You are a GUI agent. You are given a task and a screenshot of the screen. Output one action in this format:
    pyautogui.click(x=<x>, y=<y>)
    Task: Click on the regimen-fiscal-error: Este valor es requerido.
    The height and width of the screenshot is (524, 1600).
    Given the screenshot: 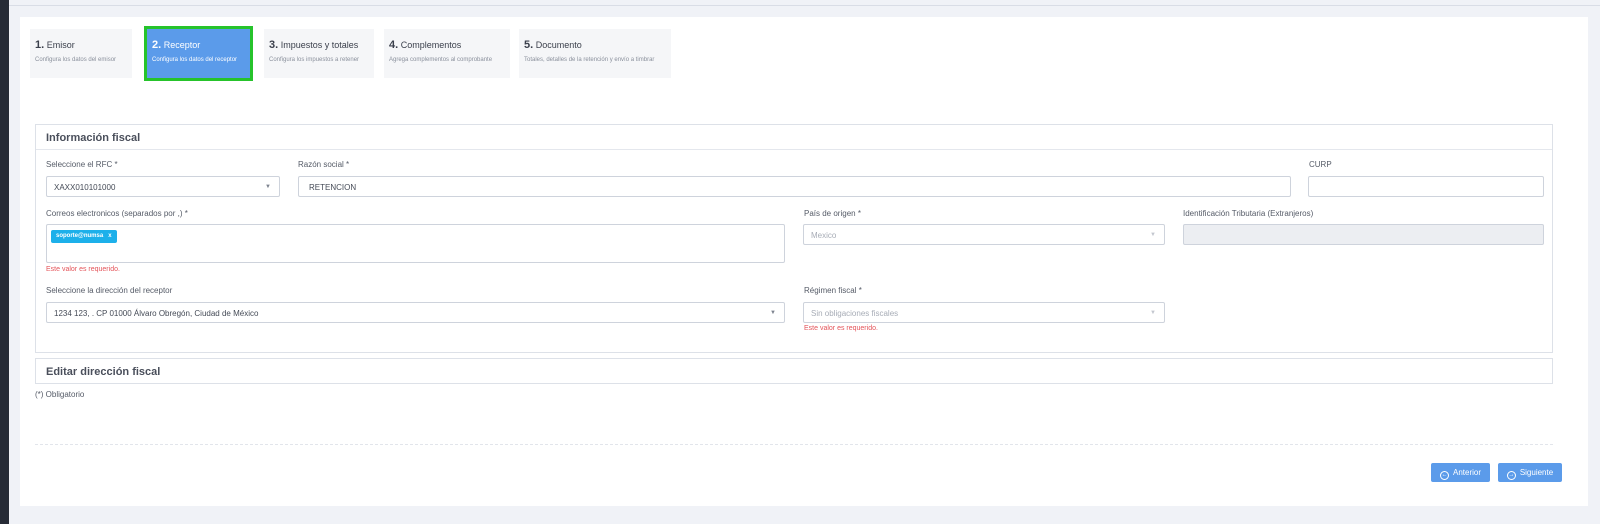 What is the action you would take?
    pyautogui.click(x=841, y=328)
    